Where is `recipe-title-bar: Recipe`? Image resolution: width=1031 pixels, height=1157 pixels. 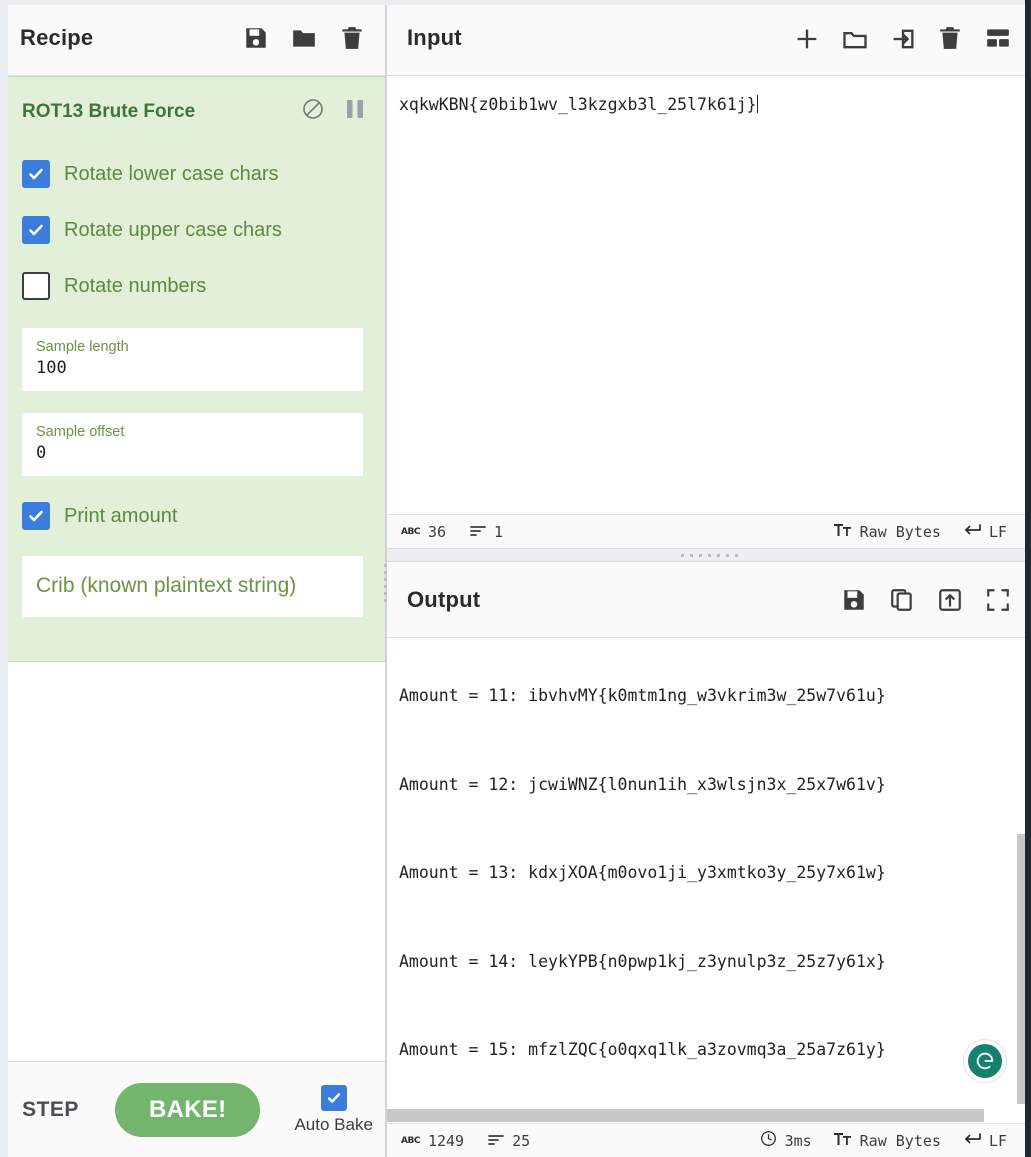 recipe-title-bar: Recipe is located at coordinates (192, 38).